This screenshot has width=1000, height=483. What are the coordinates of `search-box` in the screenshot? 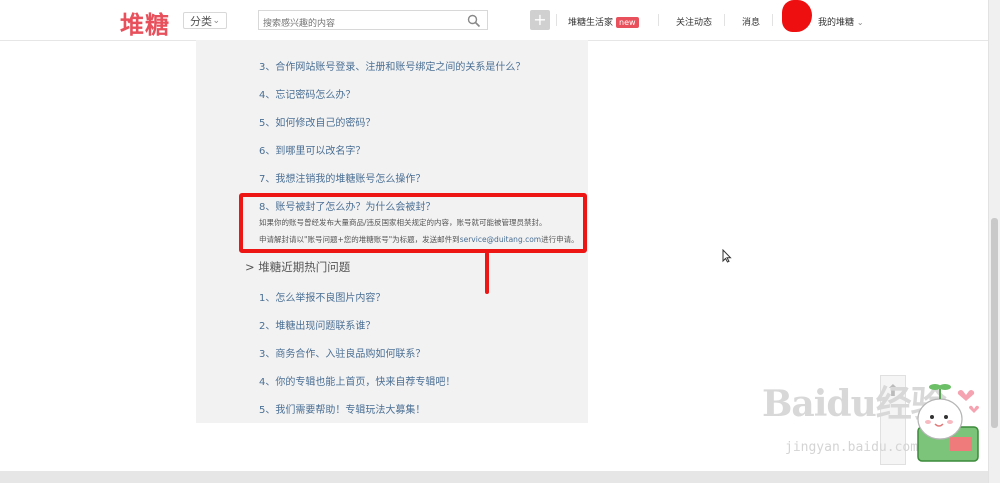 It's located at (373, 21).